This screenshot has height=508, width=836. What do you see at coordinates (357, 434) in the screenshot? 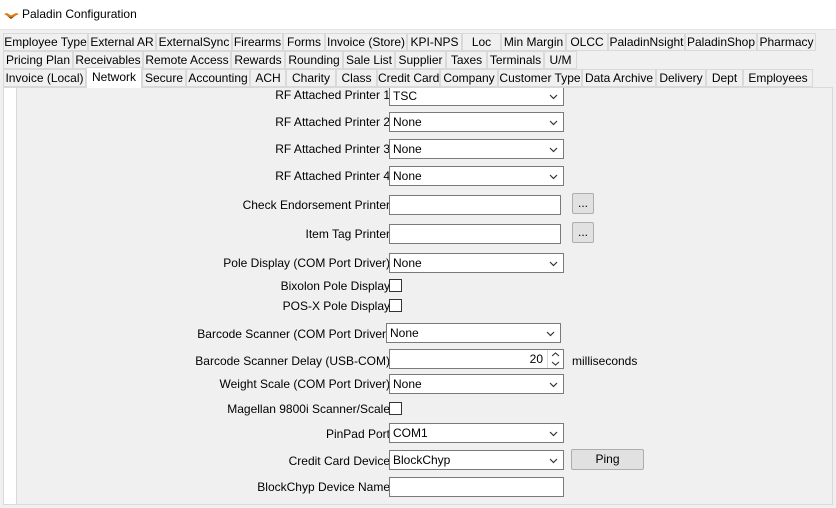
I see `pinpad-port-label: PinPad Port` at bounding box center [357, 434].